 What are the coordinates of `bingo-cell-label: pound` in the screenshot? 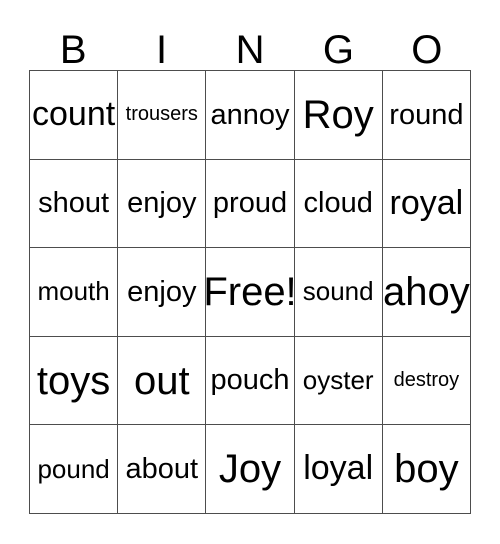 It's located at (73, 468).